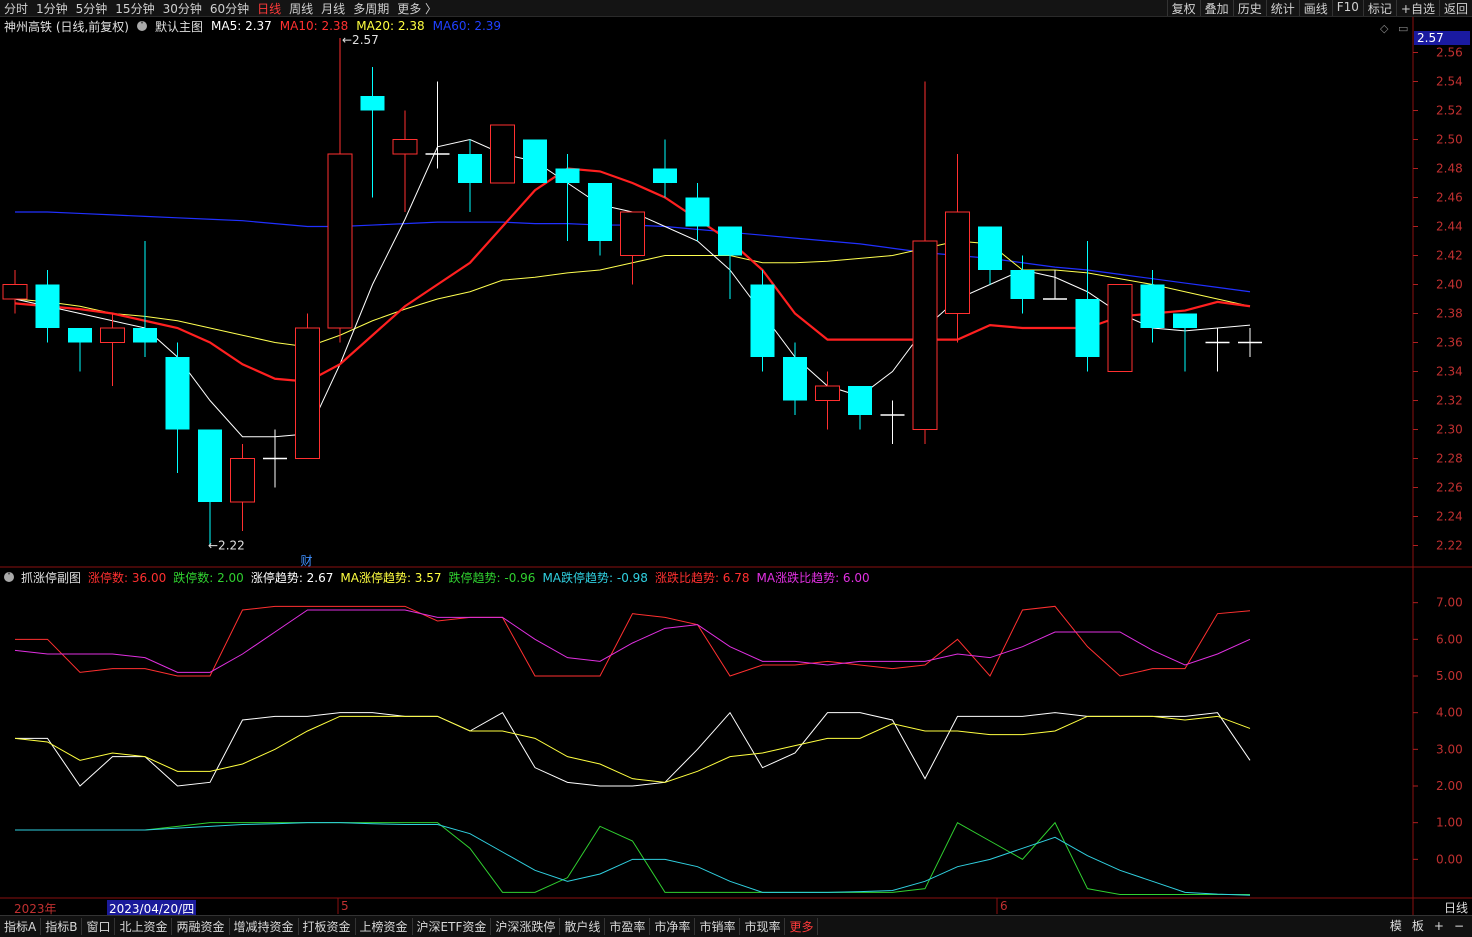 Image resolution: width=1472 pixels, height=937 pixels. What do you see at coordinates (1449, 372) in the screenshot?
I see `price-tick-label: 2.34` at bounding box center [1449, 372].